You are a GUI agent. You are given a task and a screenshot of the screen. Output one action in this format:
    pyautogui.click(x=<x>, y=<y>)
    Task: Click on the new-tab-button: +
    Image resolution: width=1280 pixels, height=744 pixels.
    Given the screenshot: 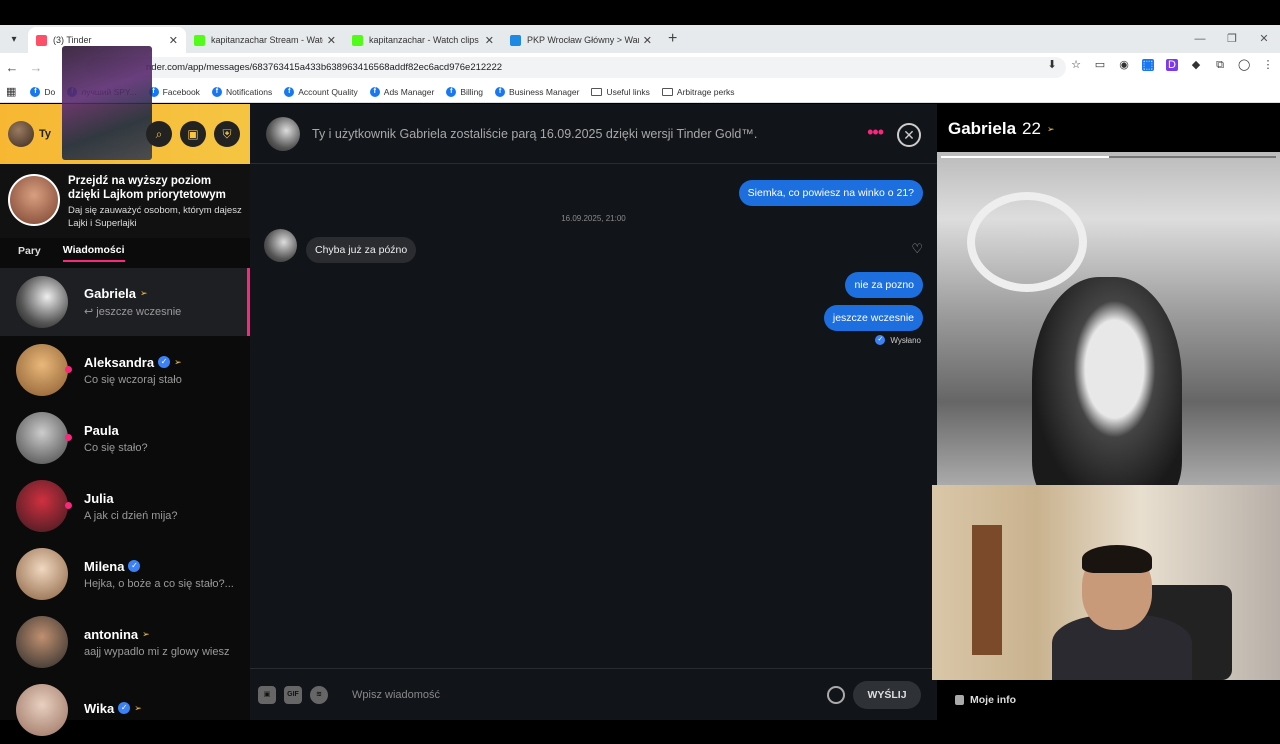 What is the action you would take?
    pyautogui.click(x=672, y=39)
    